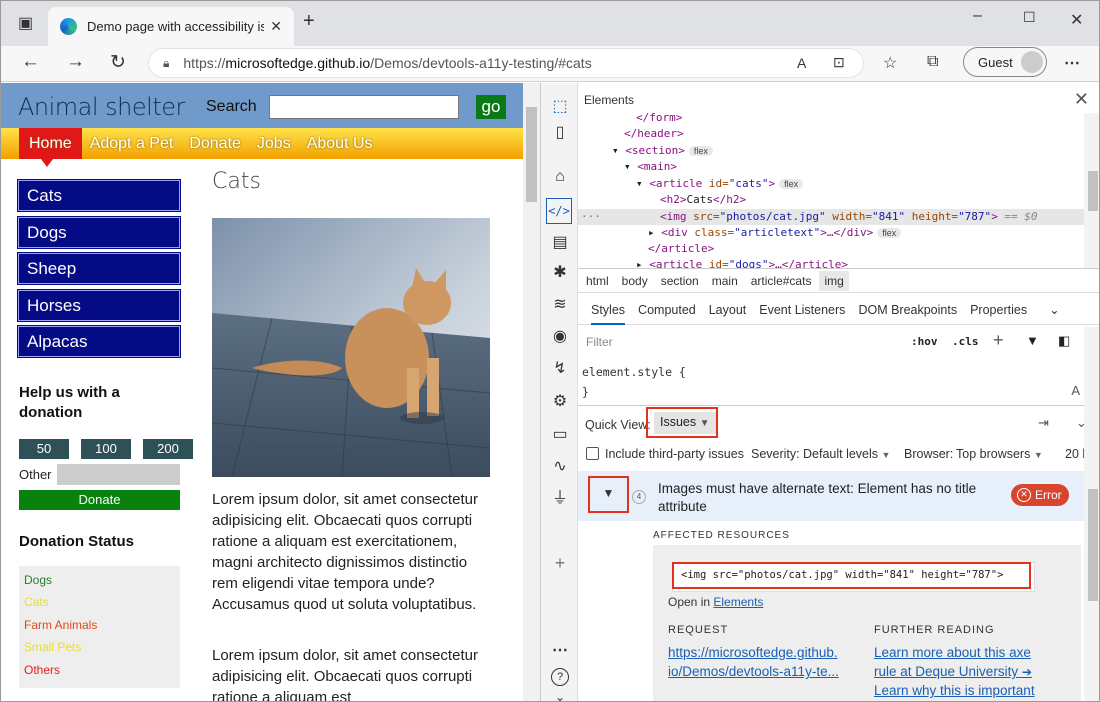 This screenshot has width=1100, height=702. Describe the element at coordinates (907, 310) in the screenshot. I see `tab-dom-breakpoints: DOM Breakpoints` at that location.